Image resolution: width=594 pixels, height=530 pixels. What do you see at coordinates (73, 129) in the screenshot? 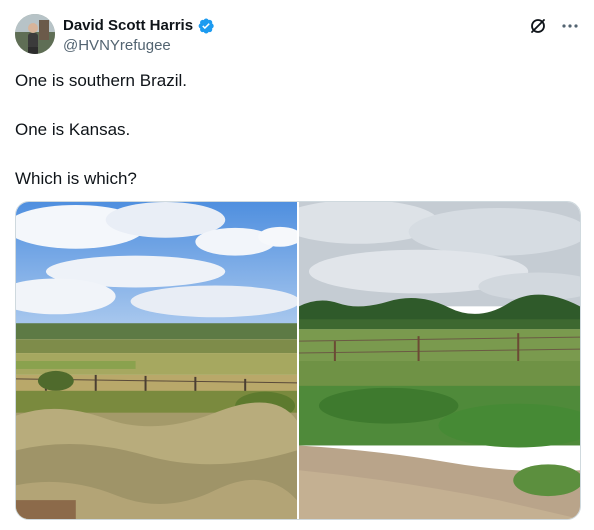
I see `tweet-line: One is Kansas.` at bounding box center [73, 129].